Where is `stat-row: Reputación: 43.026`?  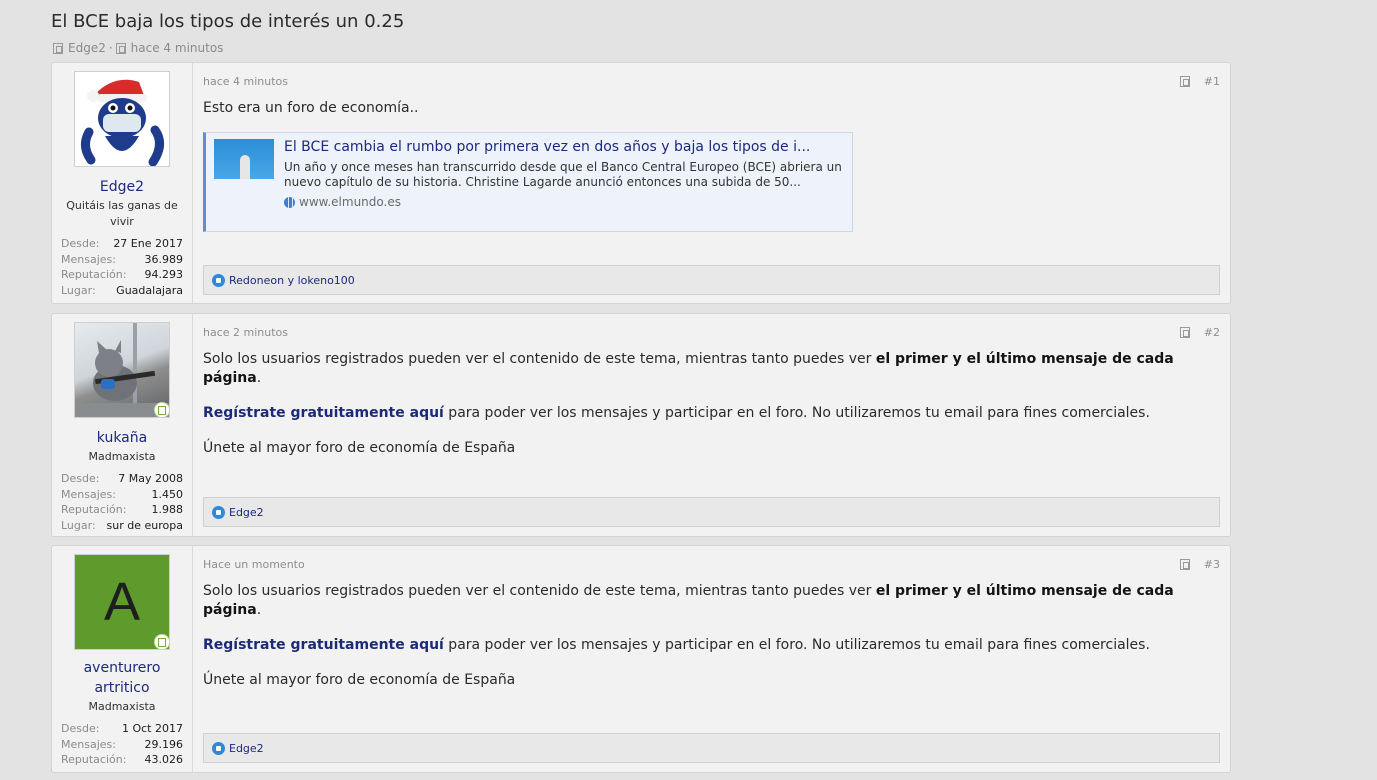 stat-row: Reputación: 43.026 is located at coordinates (122, 760).